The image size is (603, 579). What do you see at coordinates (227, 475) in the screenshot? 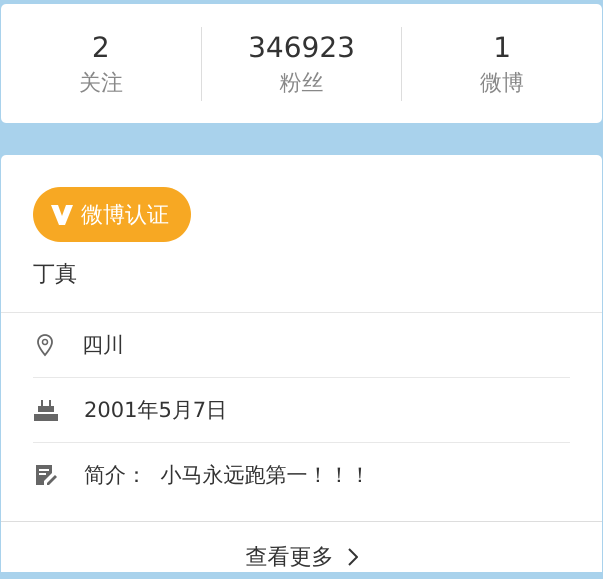
I see `detail-text: 简介： 小马永远跑第一！！！` at bounding box center [227, 475].